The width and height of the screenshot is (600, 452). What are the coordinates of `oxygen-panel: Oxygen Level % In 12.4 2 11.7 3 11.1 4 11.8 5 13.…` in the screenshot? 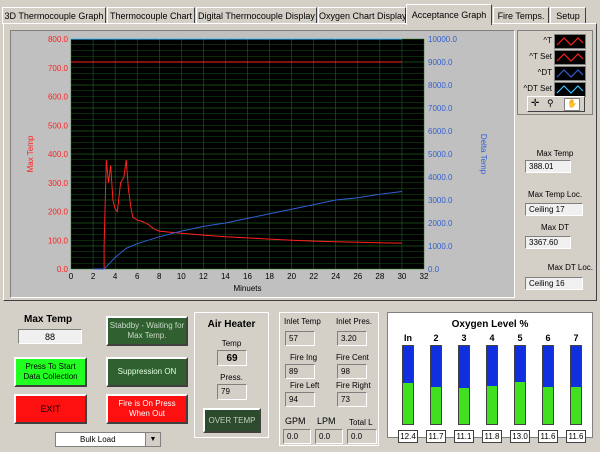 It's located at (490, 377).